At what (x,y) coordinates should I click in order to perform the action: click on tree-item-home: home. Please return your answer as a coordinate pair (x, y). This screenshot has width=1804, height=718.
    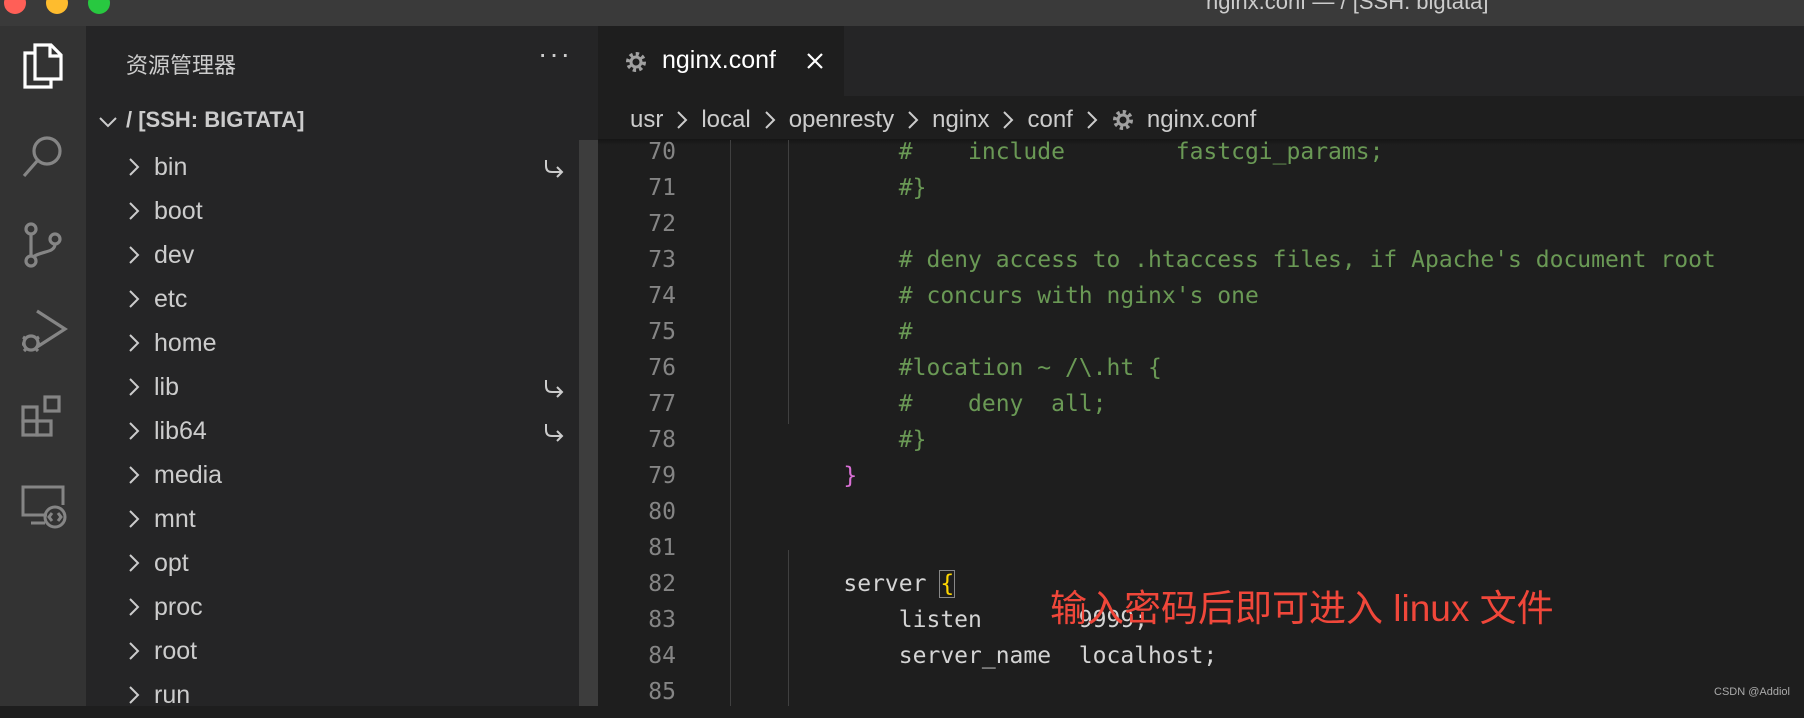
    Looking at the image, I should click on (342, 344).